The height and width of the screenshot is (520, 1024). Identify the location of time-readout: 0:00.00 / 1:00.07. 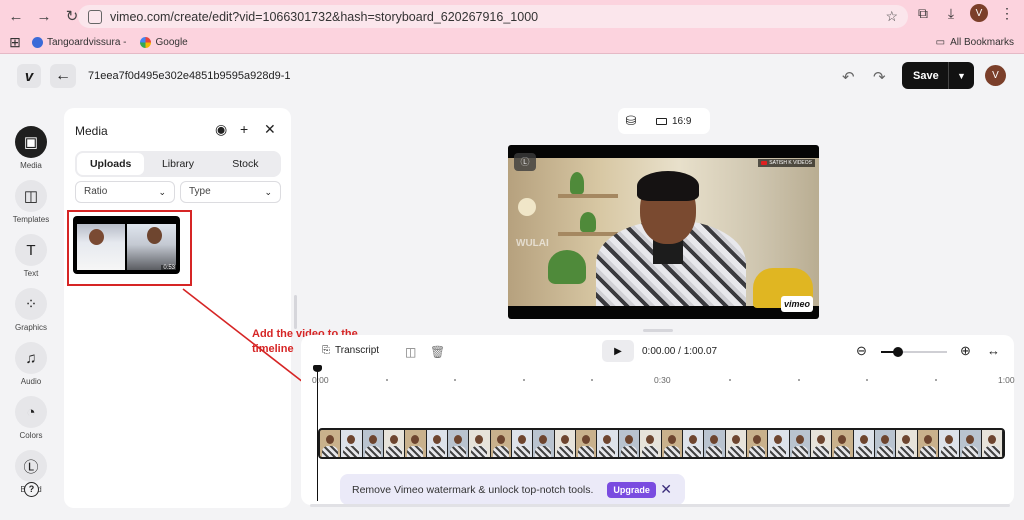
(679, 351).